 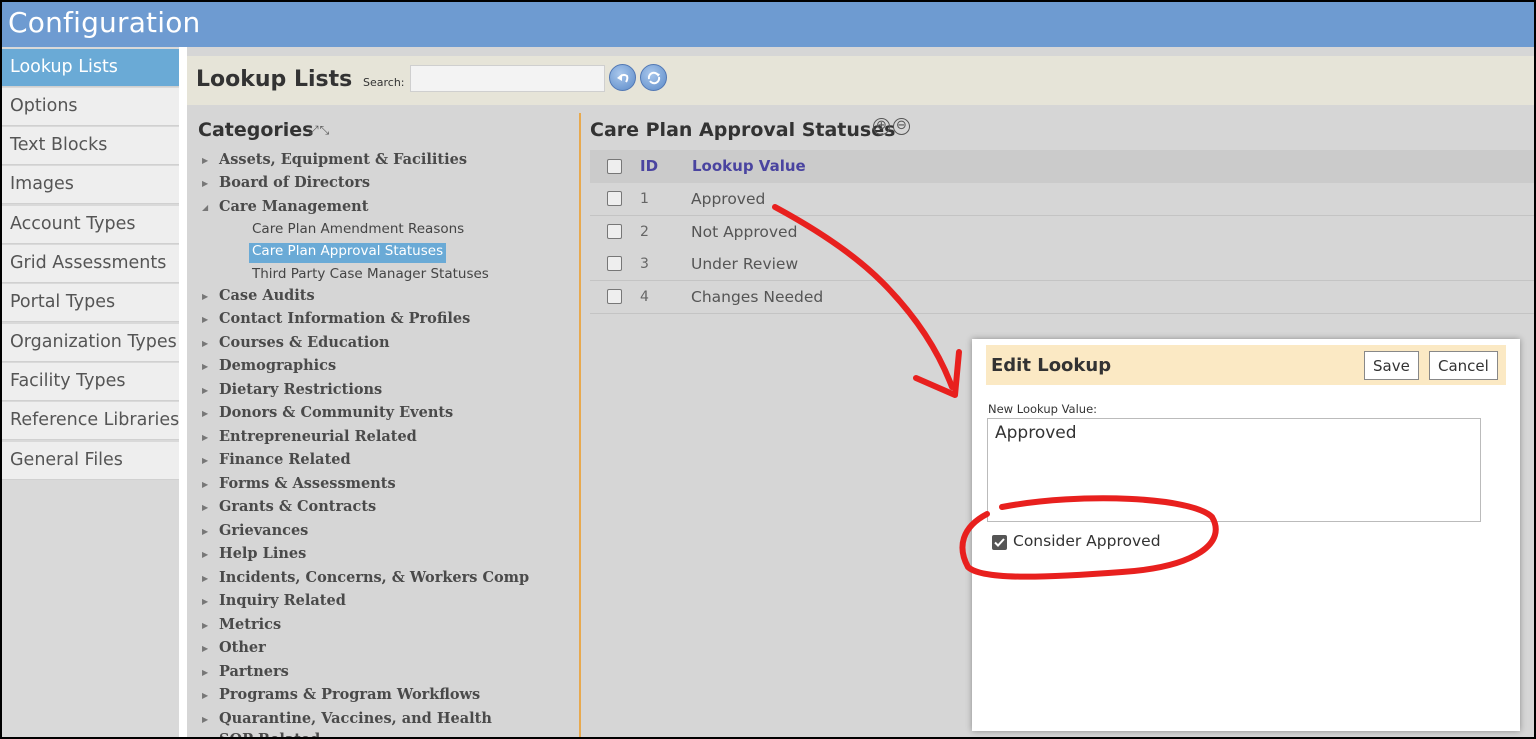 What do you see at coordinates (274, 79) in the screenshot?
I see `page-title: Lookup Lists` at bounding box center [274, 79].